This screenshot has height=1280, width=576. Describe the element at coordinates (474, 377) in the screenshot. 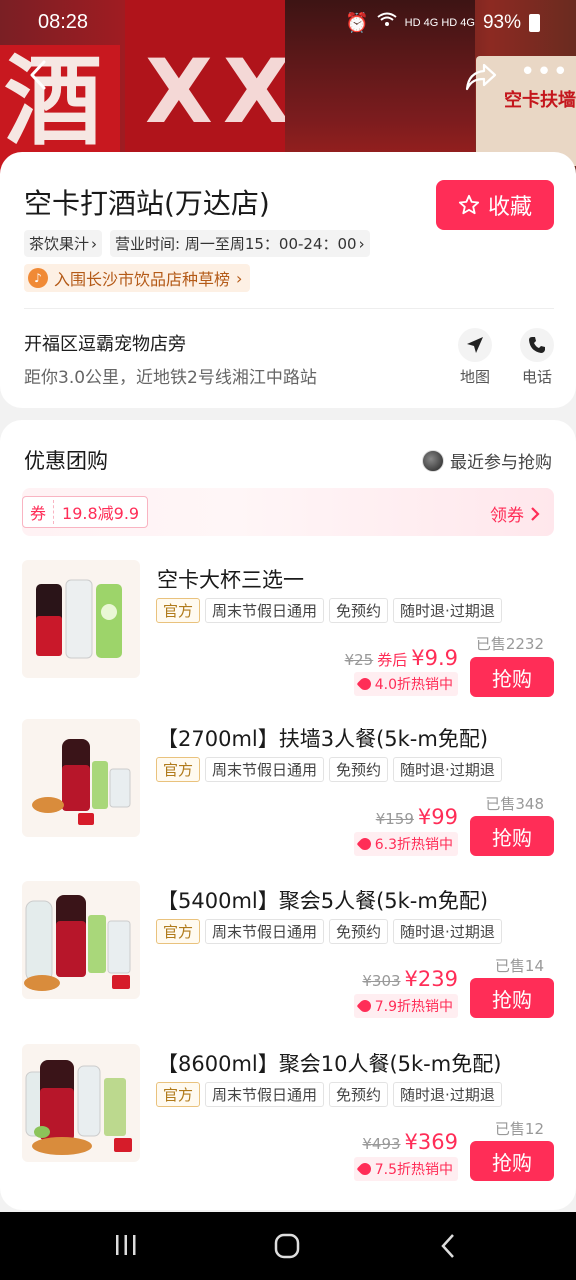

I see `map-label: 地图` at that location.